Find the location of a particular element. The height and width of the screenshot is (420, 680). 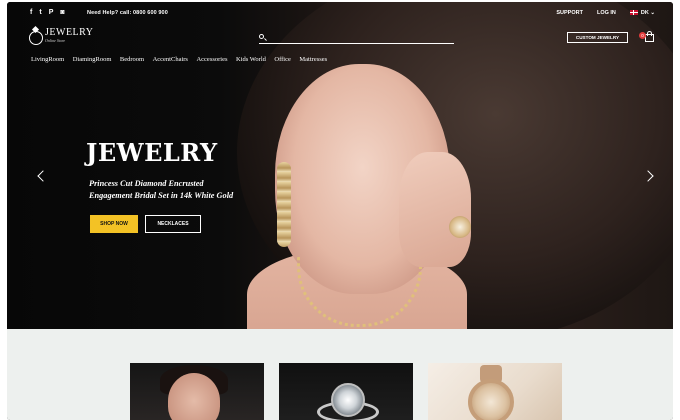

nav-item-office: Office is located at coordinates (282, 59).